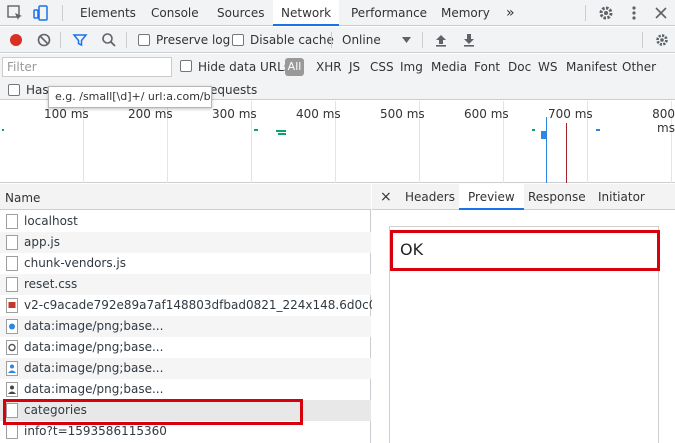 The width and height of the screenshot is (675, 443). Describe the element at coordinates (185, 221) in the screenshot. I see `request-row-localhost: localhost` at that location.